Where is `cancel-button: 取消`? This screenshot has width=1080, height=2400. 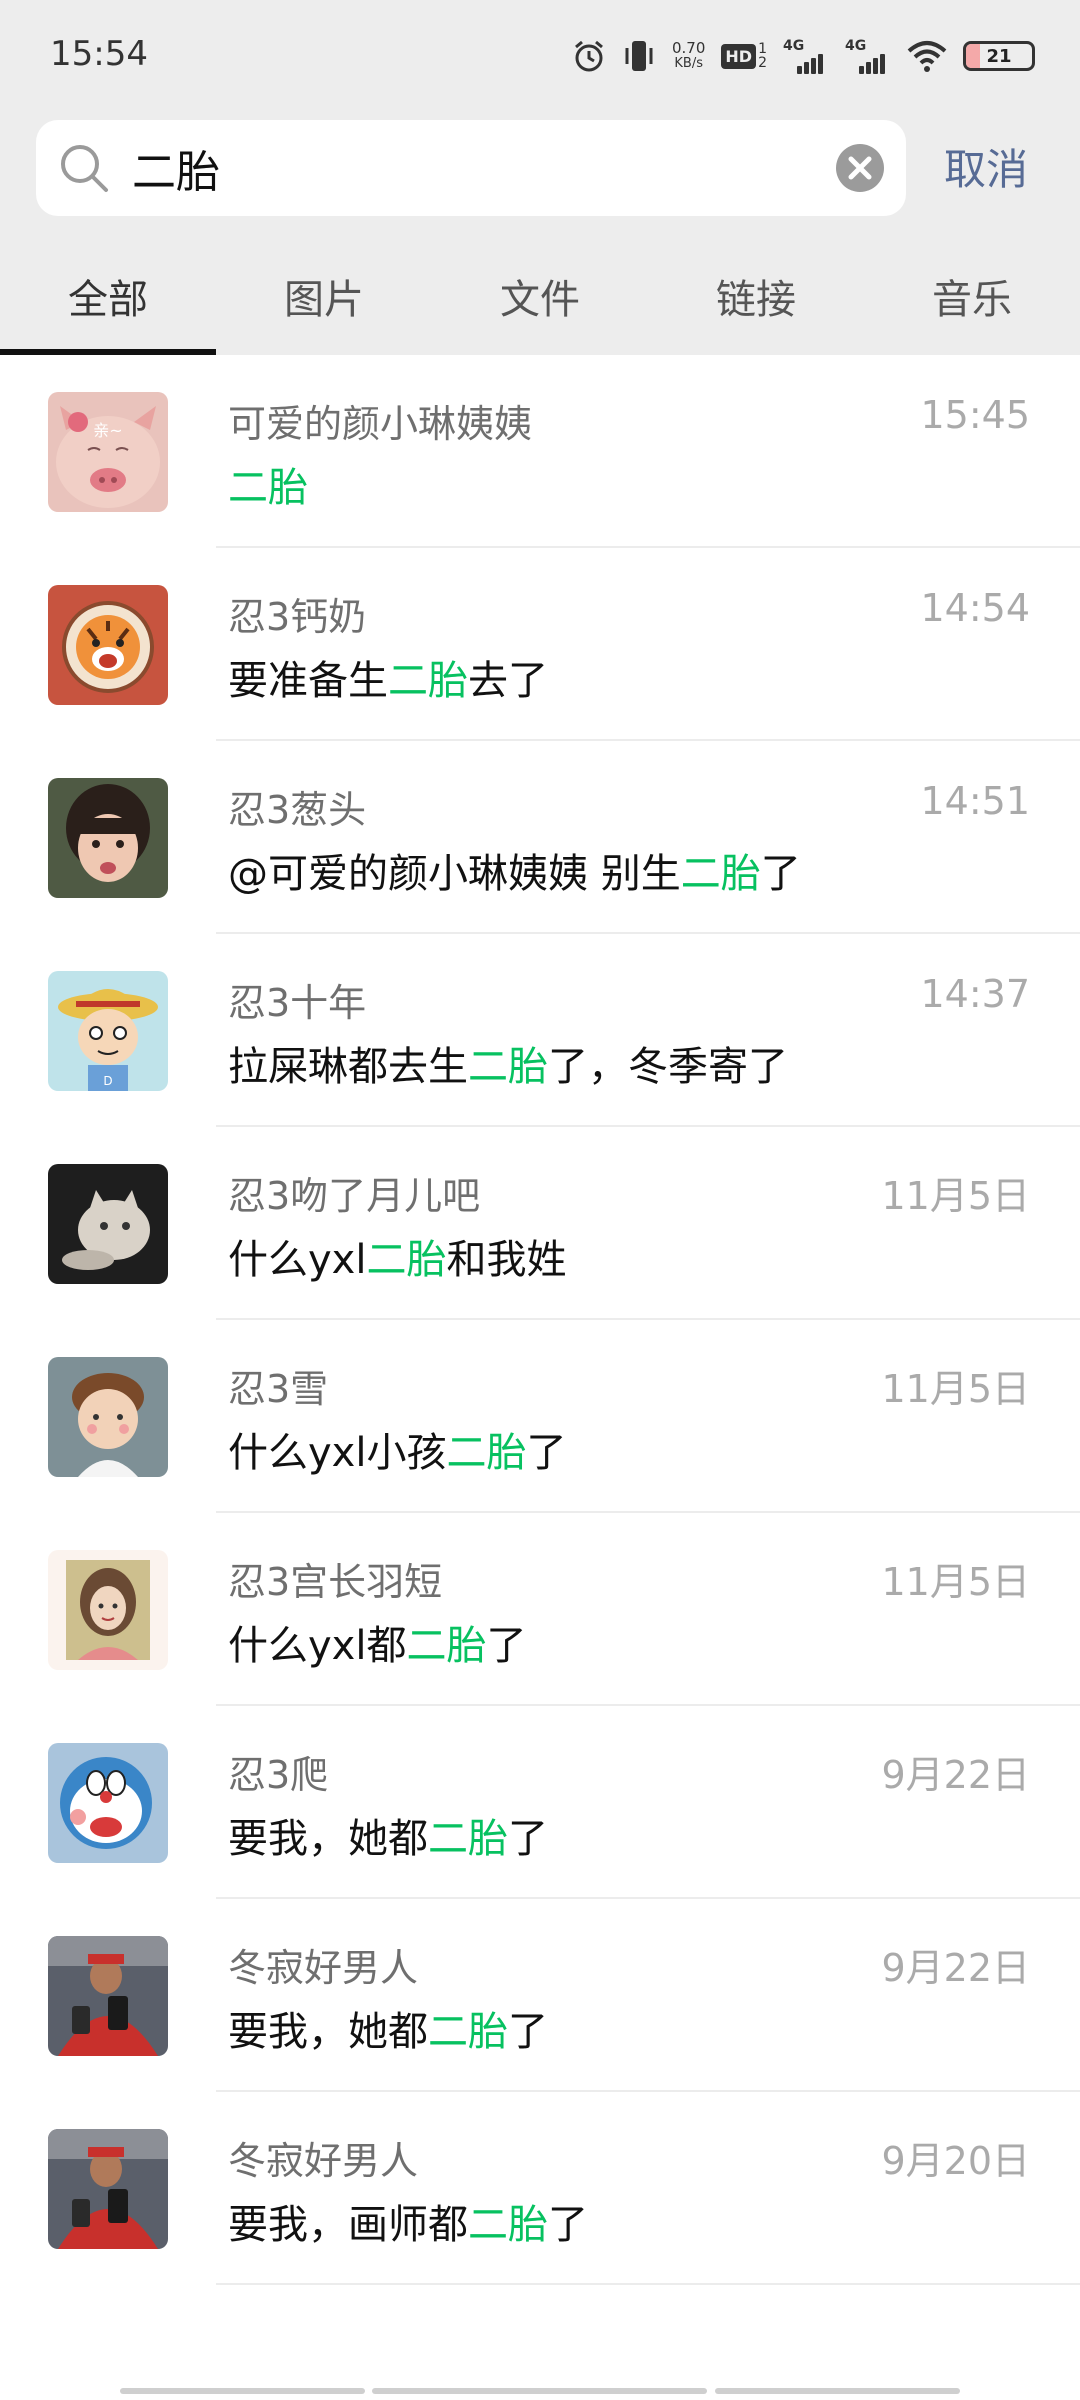 cancel-button: 取消 is located at coordinates (986, 166).